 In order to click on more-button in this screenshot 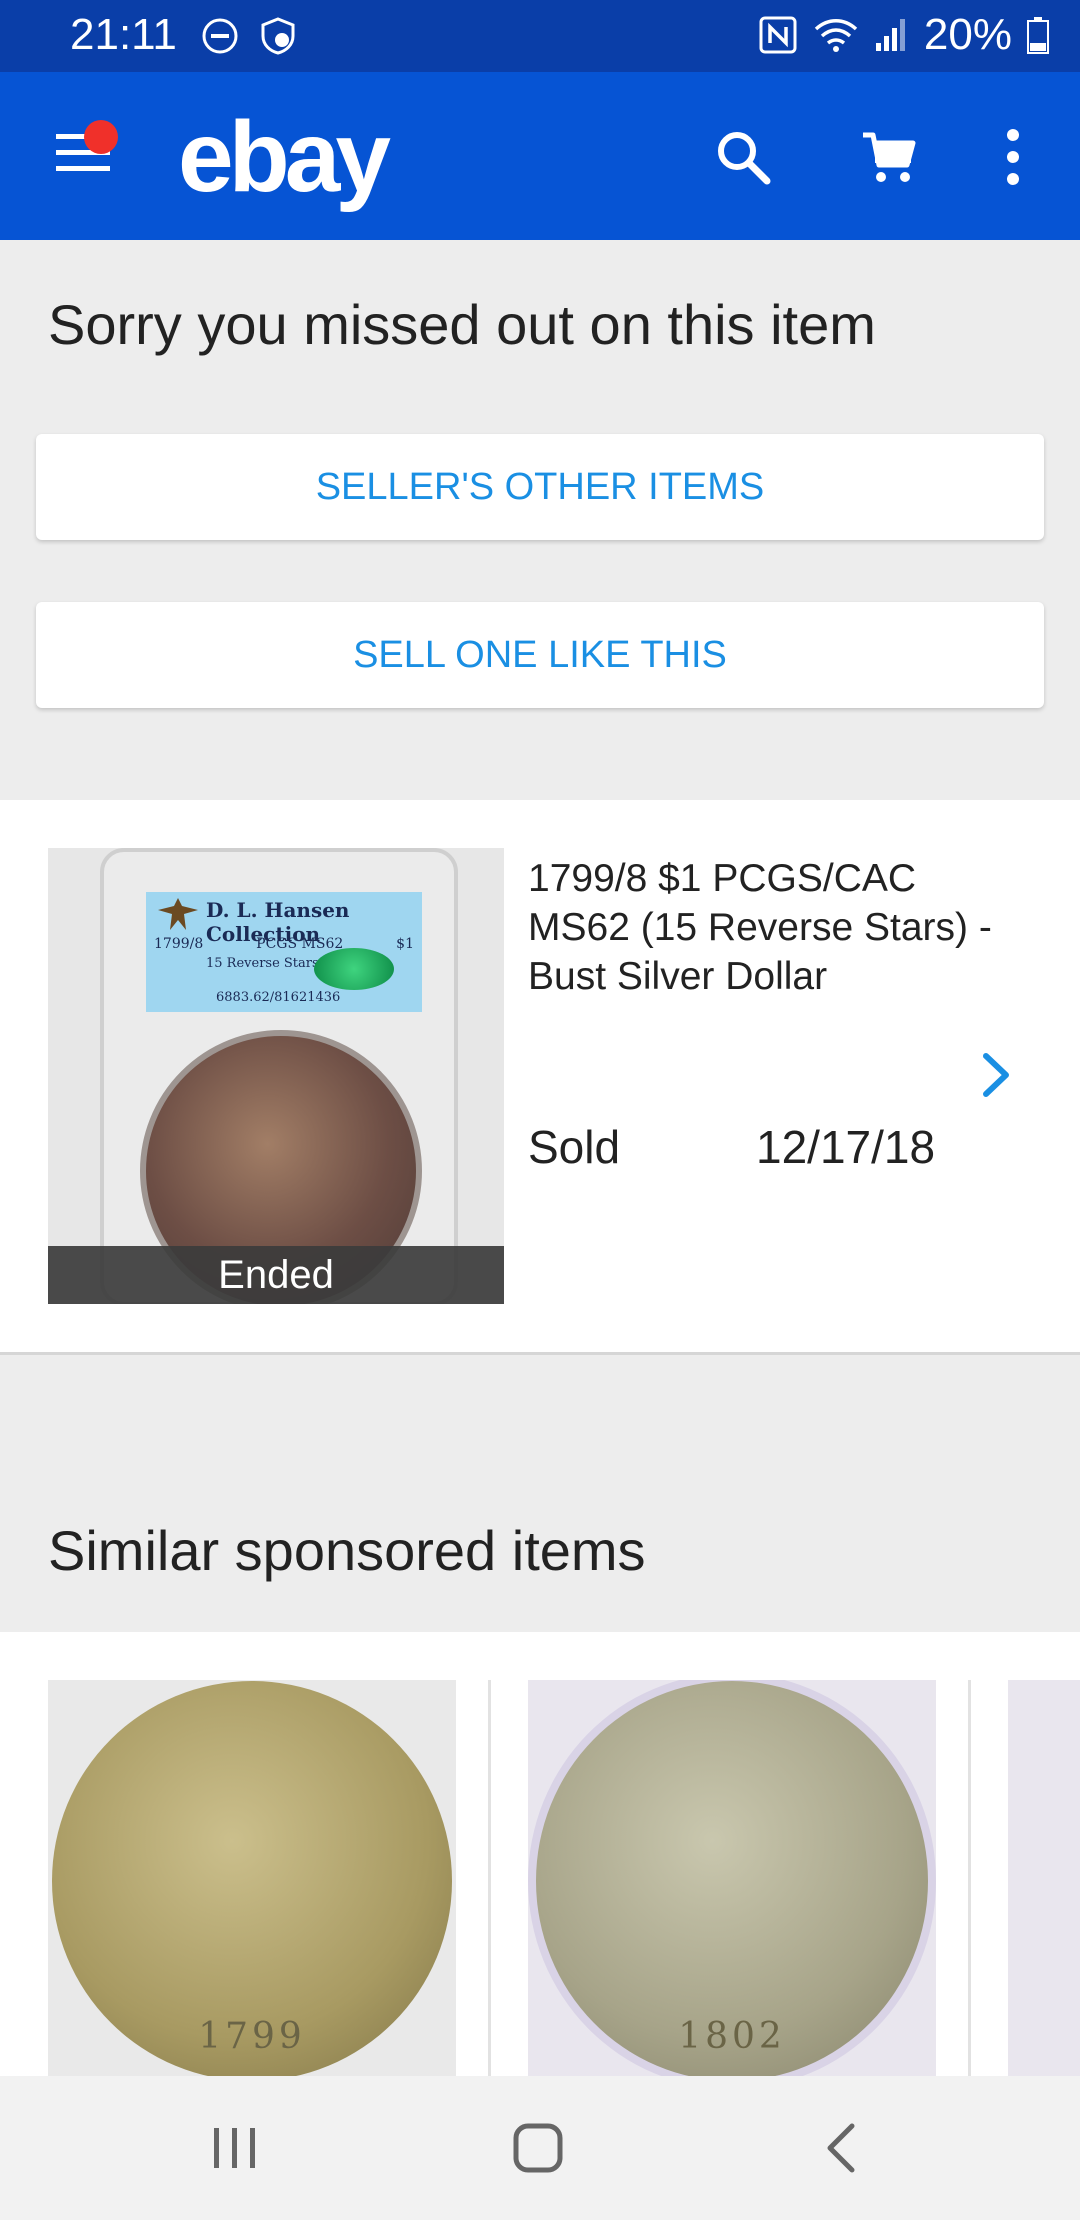, I will do `click(1013, 157)`.